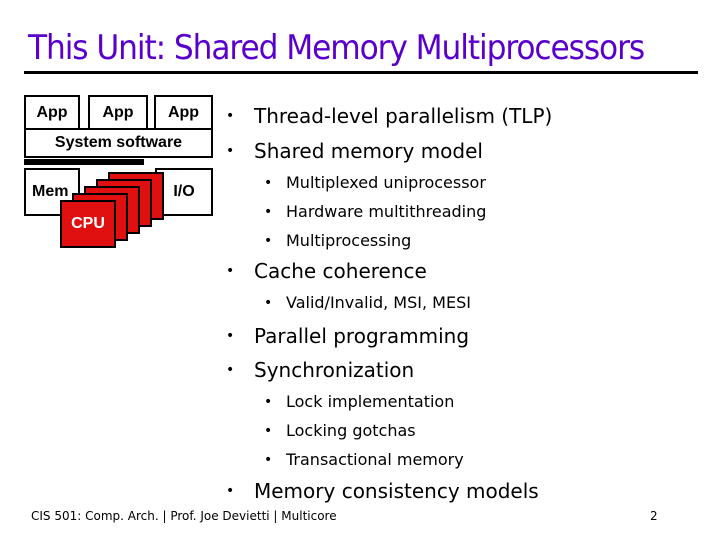 The height and width of the screenshot is (540, 720). What do you see at coordinates (118, 143) in the screenshot?
I see `system-software-box: System software` at bounding box center [118, 143].